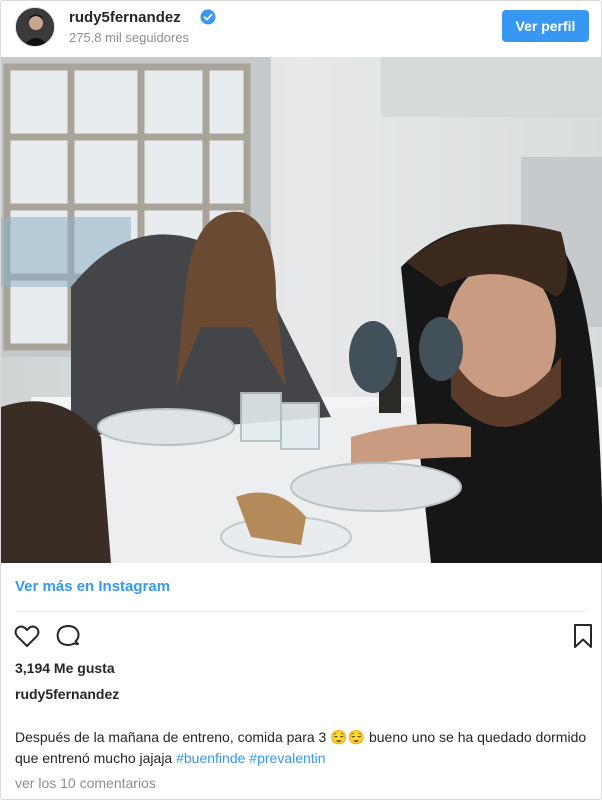  What do you see at coordinates (85, 783) in the screenshot?
I see `view-comments-link: ver los 10 comentarios` at bounding box center [85, 783].